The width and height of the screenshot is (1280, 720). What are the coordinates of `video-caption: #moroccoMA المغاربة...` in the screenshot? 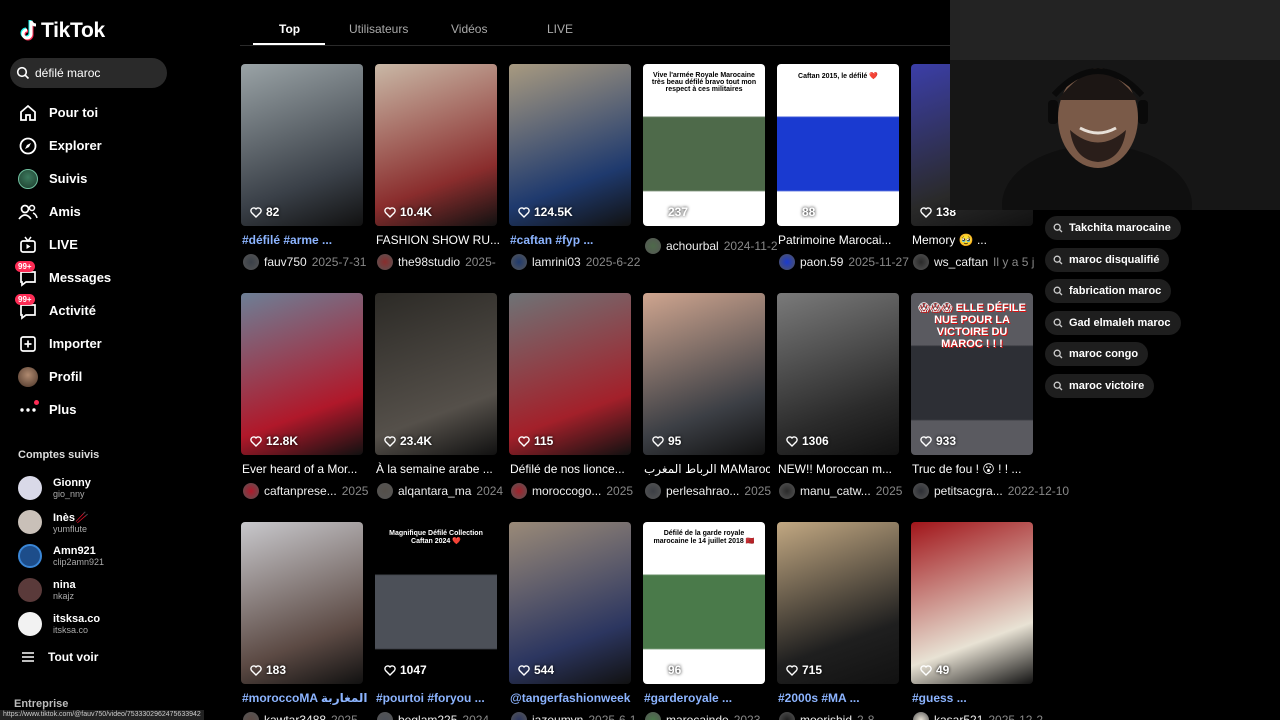 It's located at (305, 698).